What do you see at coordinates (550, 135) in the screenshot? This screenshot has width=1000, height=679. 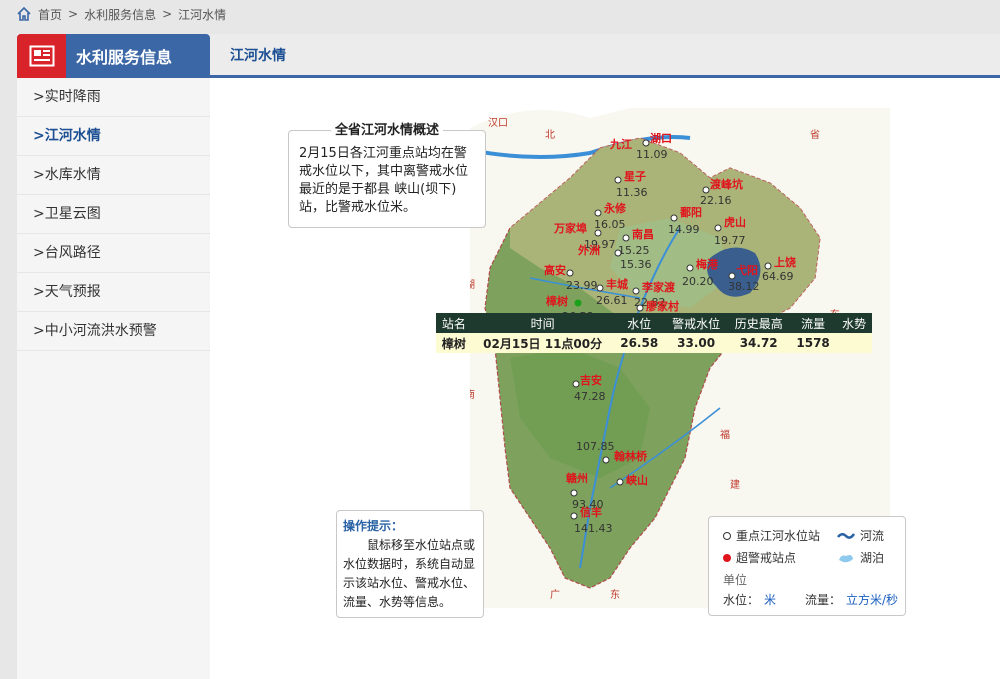 I see `region-label: 北` at bounding box center [550, 135].